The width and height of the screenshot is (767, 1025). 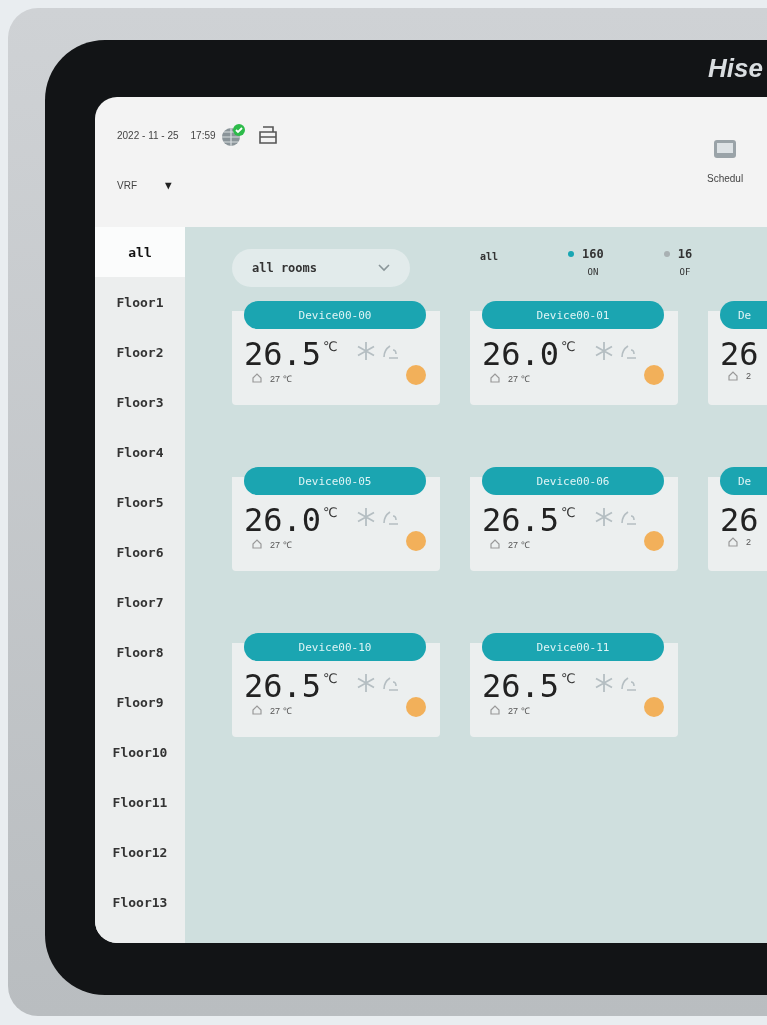 I want to click on dropdown-caret: ▼, so click(x=168, y=185).